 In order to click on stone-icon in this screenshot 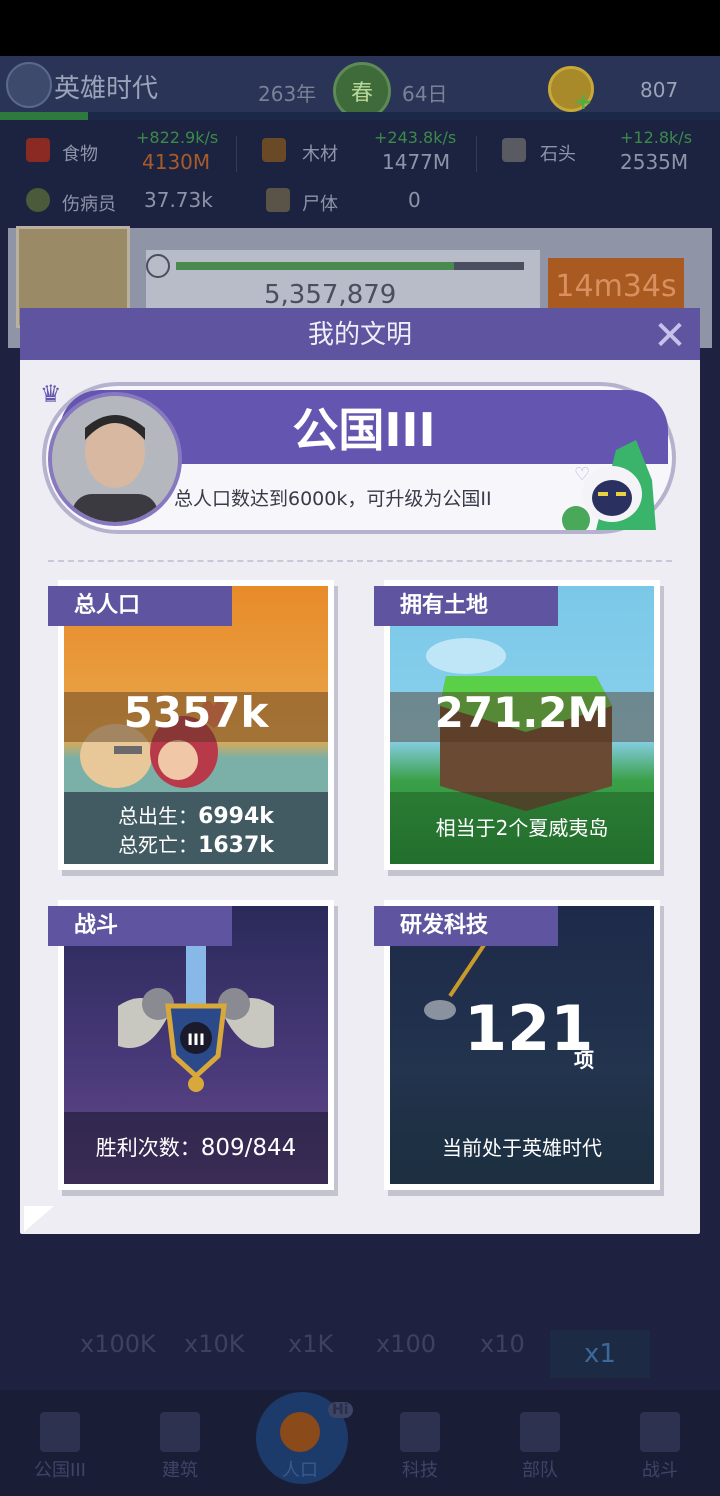, I will do `click(514, 150)`.